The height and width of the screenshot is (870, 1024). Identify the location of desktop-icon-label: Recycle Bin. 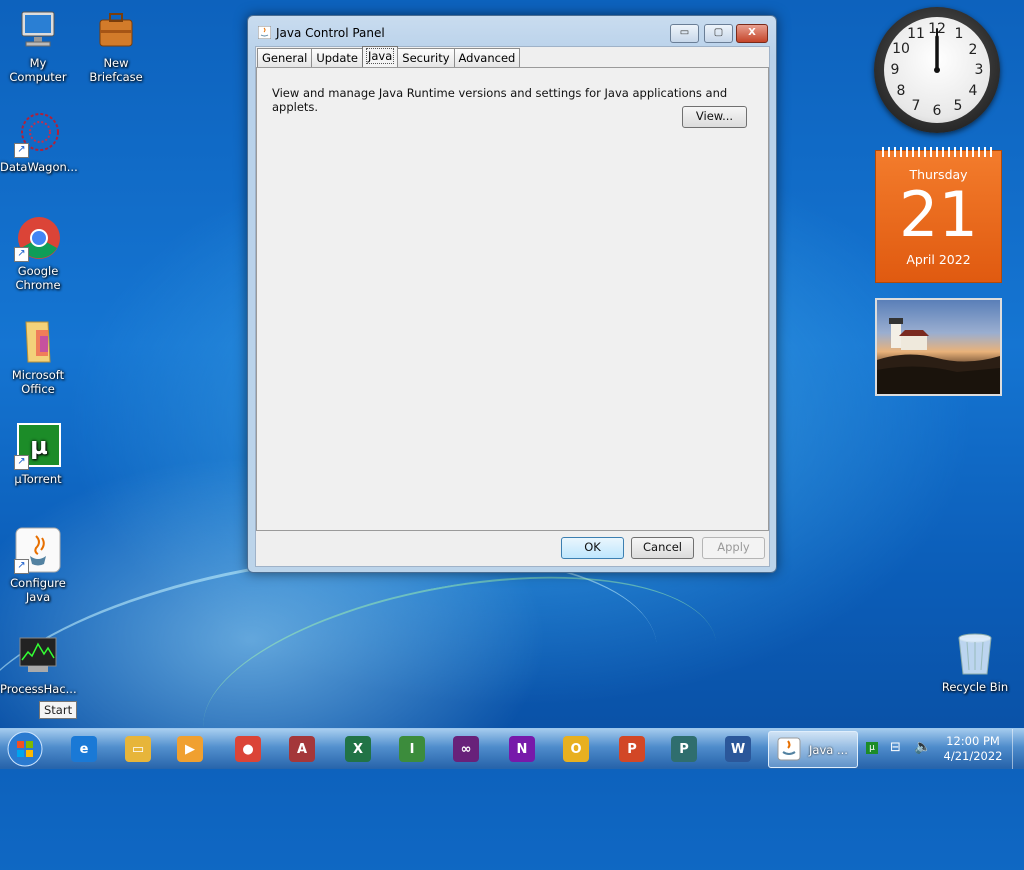
(975, 687).